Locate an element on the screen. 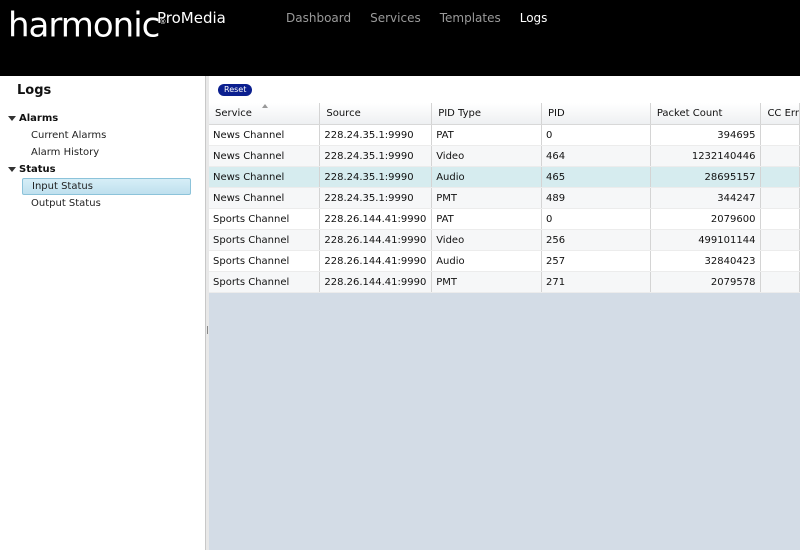  tree-item-current-alarms: Current Alarms is located at coordinates (103, 135).